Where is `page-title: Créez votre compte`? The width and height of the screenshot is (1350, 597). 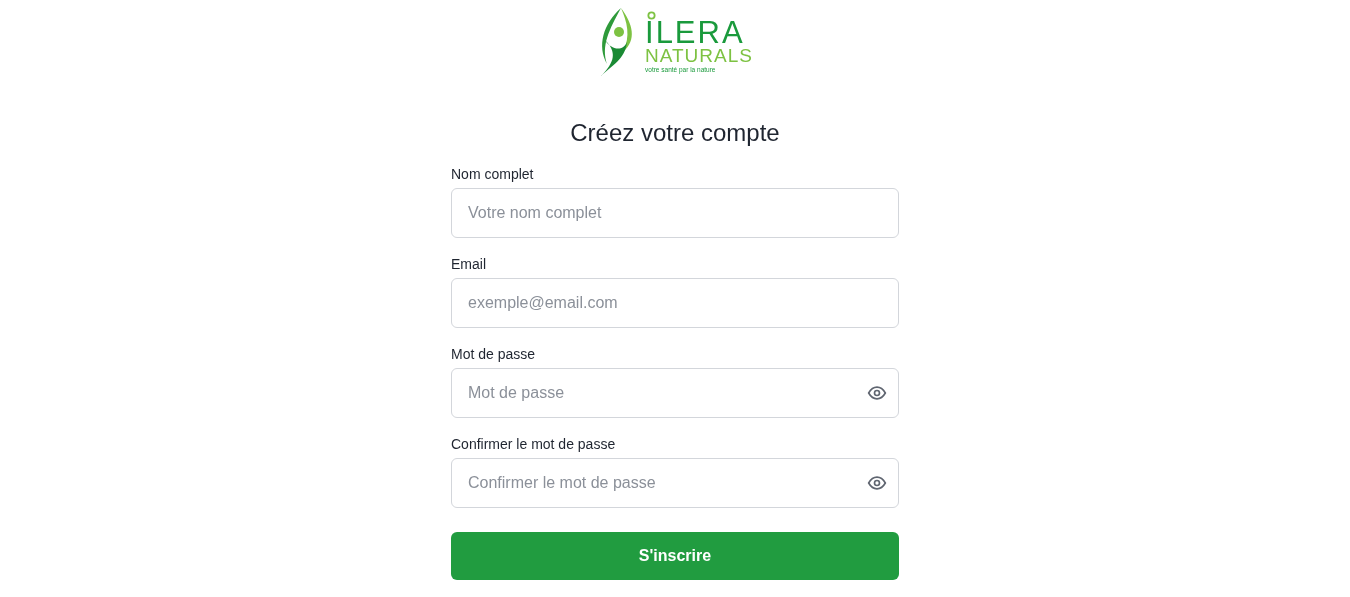
page-title: Créez votre compte is located at coordinates (675, 133).